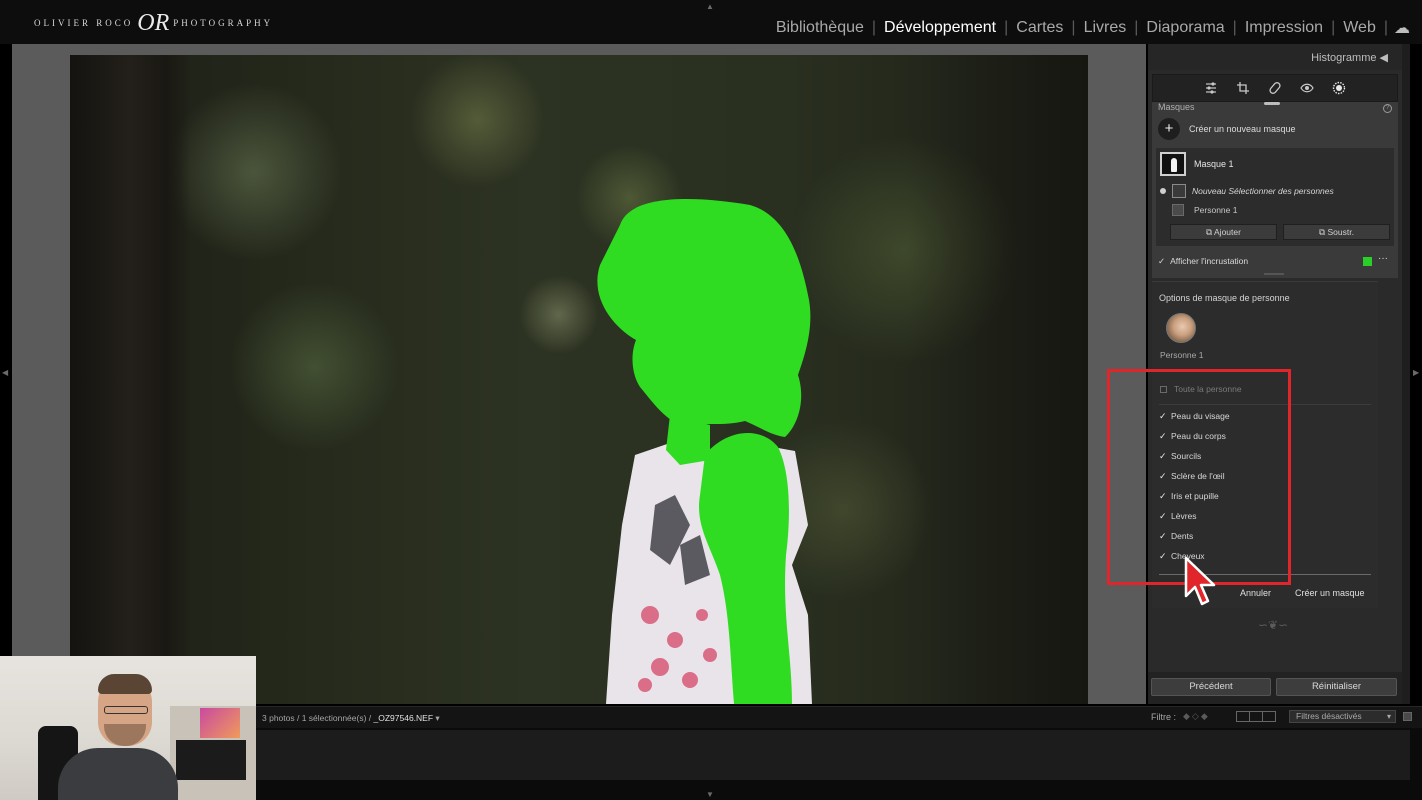  What do you see at coordinates (1276, 261) in the screenshot?
I see `show-overlay-toggle: ✓ Afficher l'incrustation ···` at bounding box center [1276, 261].